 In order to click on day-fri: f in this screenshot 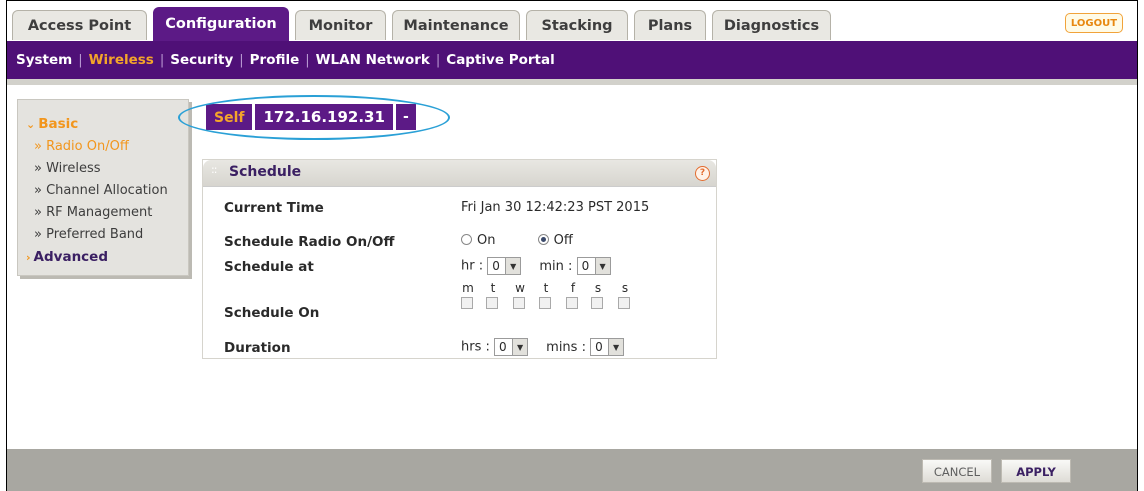, I will do `click(573, 295)`.